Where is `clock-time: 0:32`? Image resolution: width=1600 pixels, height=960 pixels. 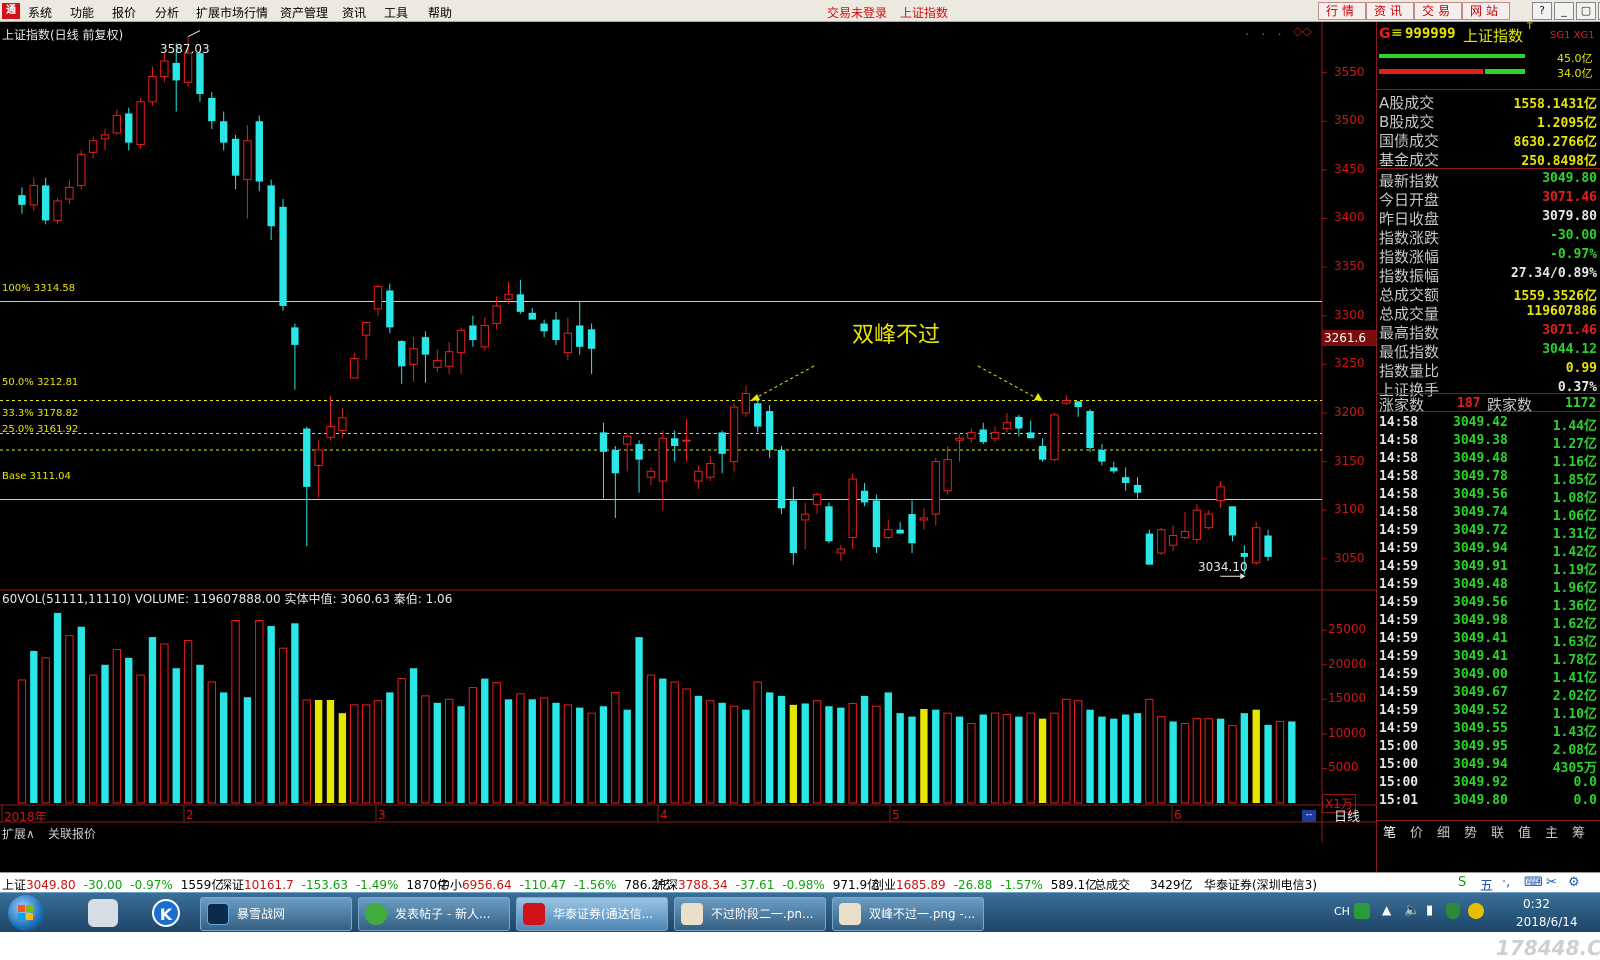 clock-time: 0:32 is located at coordinates (1536, 904).